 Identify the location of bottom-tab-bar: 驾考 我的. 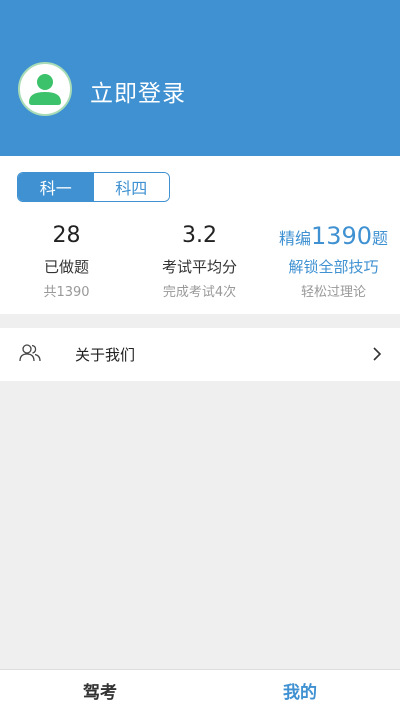
(200, 689).